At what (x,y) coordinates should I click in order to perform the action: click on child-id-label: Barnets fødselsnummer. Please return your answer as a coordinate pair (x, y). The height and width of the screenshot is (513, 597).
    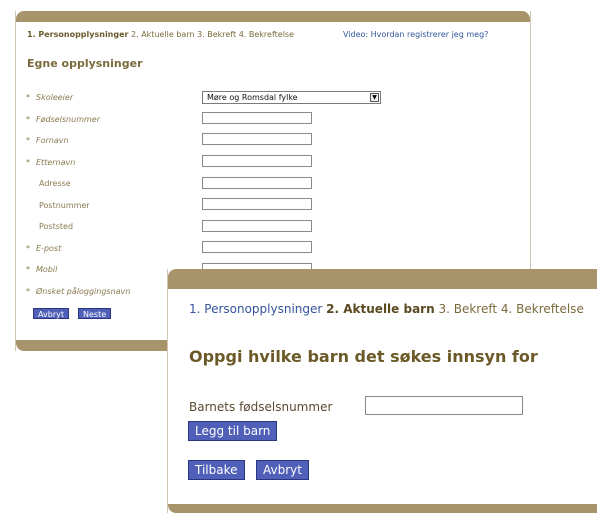
    Looking at the image, I should click on (261, 407).